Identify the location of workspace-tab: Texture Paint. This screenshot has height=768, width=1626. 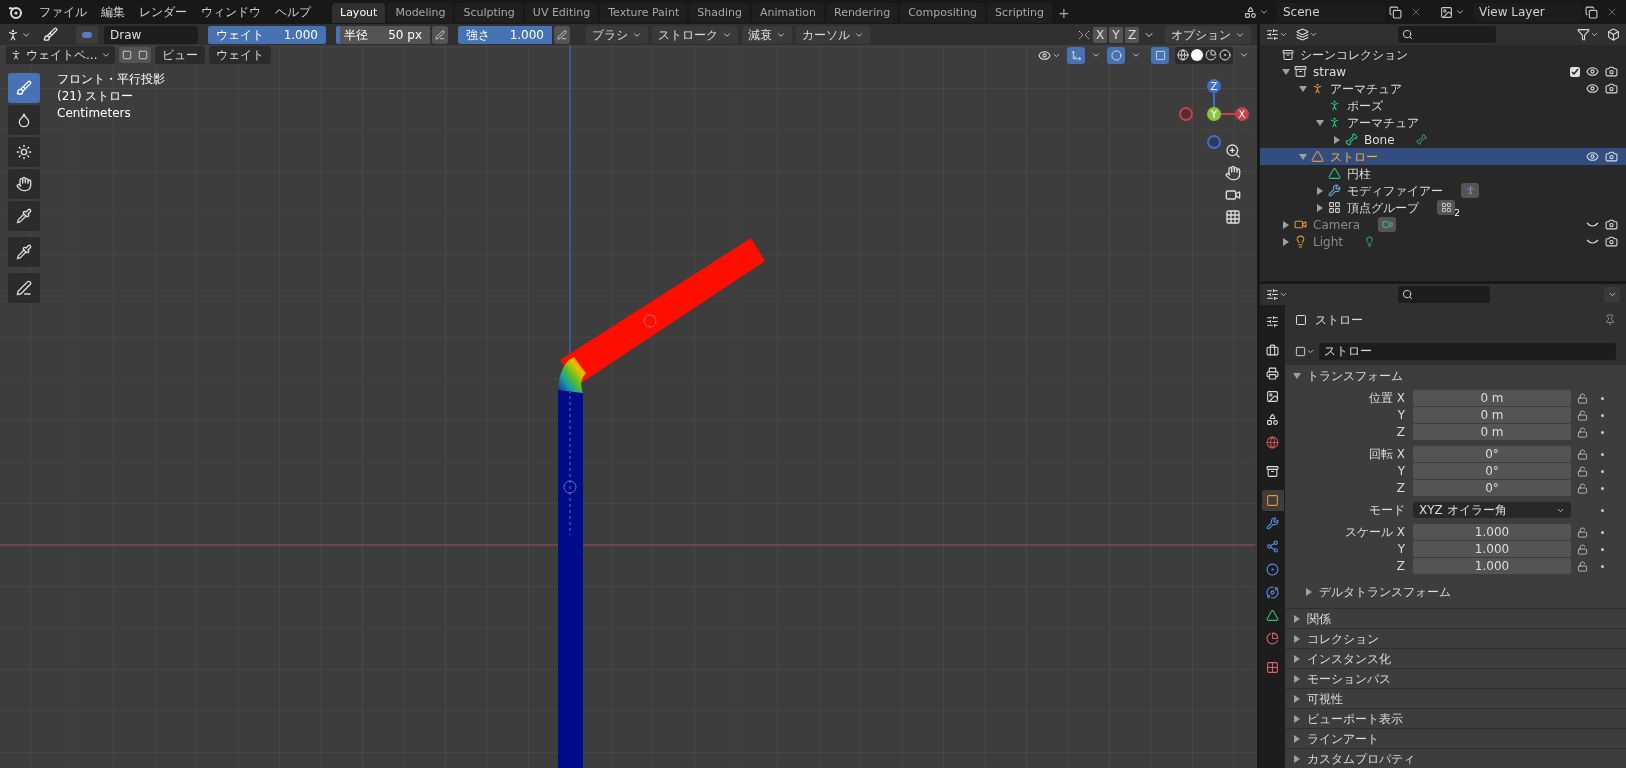
(644, 13).